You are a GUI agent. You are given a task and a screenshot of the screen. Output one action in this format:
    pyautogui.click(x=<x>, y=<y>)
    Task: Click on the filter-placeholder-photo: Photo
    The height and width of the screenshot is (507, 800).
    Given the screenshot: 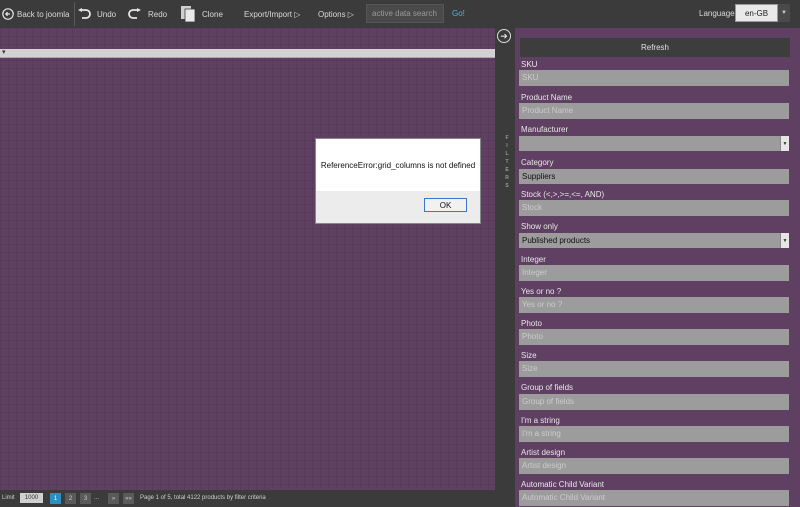 What is the action you would take?
    pyautogui.click(x=532, y=336)
    